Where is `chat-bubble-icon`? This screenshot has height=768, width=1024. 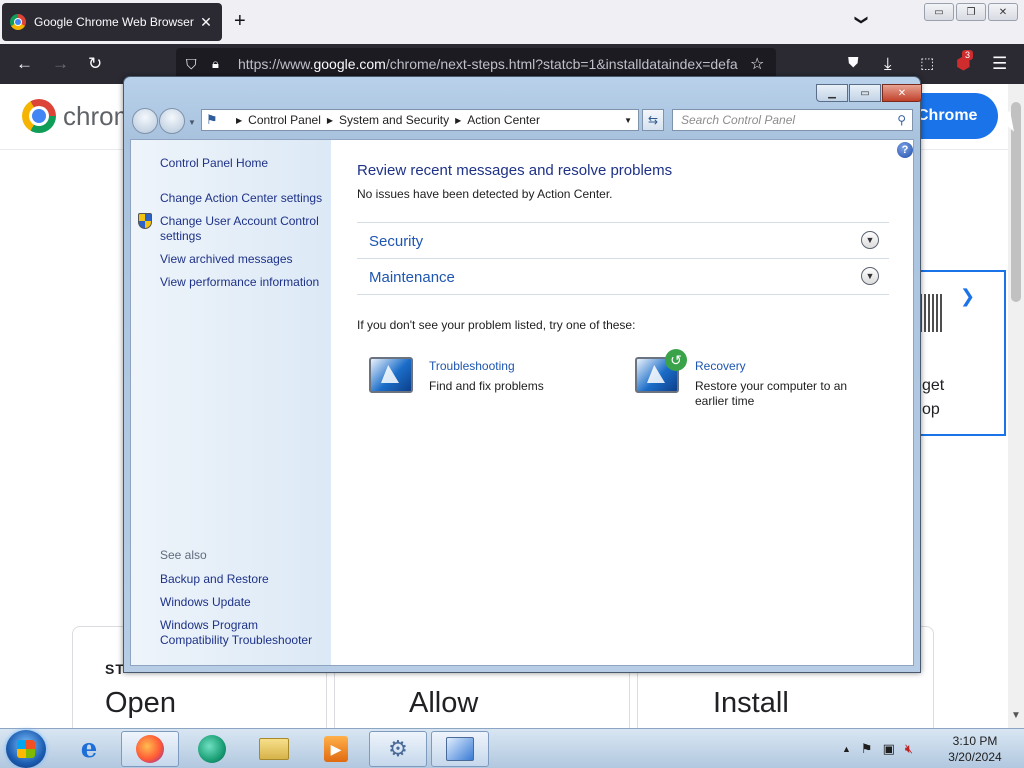 chat-bubble-icon is located at coordinates (212, 749).